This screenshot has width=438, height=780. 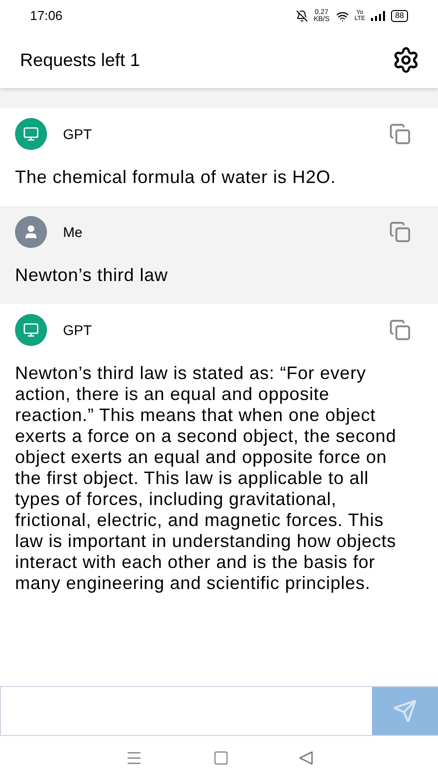 I want to click on author-name: Me, so click(x=73, y=232).